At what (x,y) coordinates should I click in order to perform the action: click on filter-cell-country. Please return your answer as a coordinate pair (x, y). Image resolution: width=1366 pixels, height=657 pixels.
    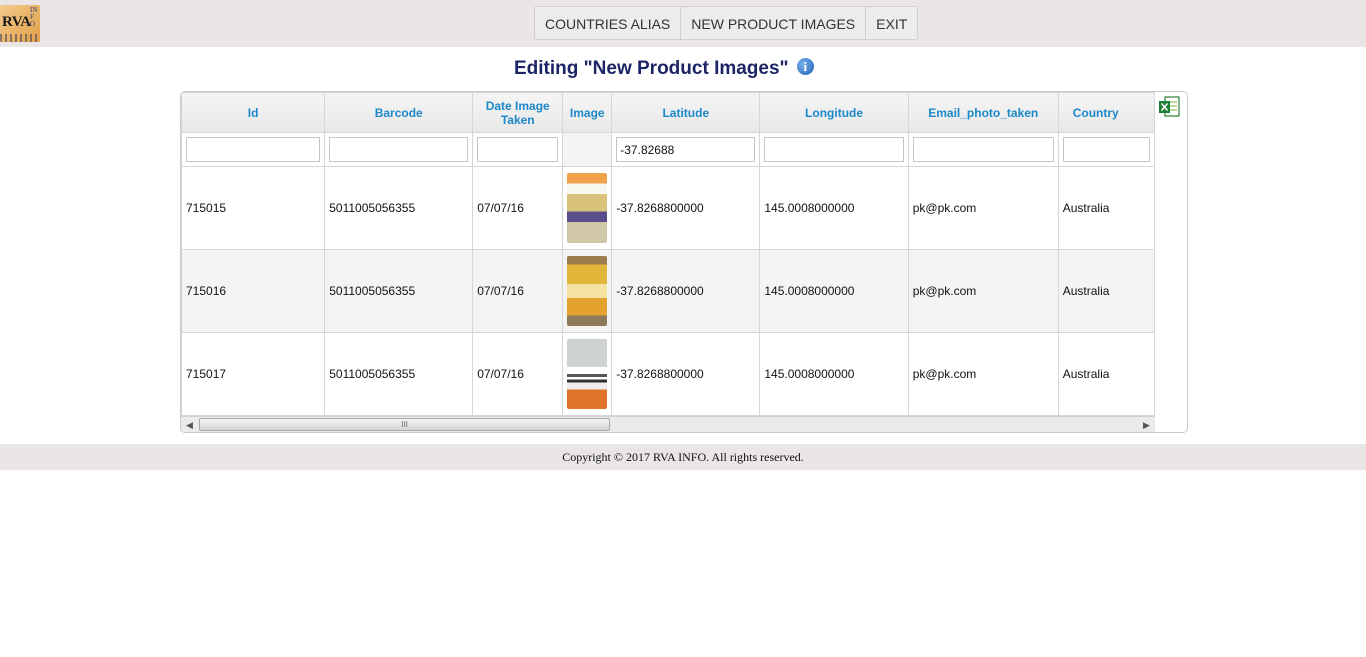
    Looking at the image, I should click on (1106, 149).